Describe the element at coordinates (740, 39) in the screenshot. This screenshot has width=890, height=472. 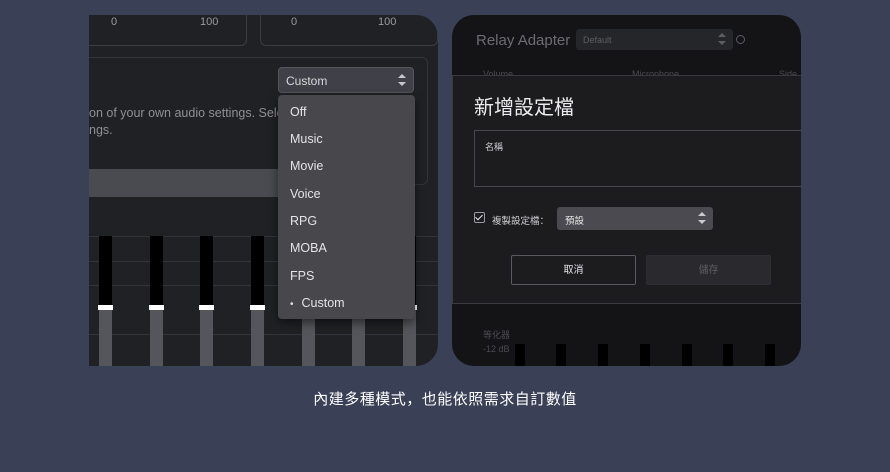
I see `info-icon` at that location.